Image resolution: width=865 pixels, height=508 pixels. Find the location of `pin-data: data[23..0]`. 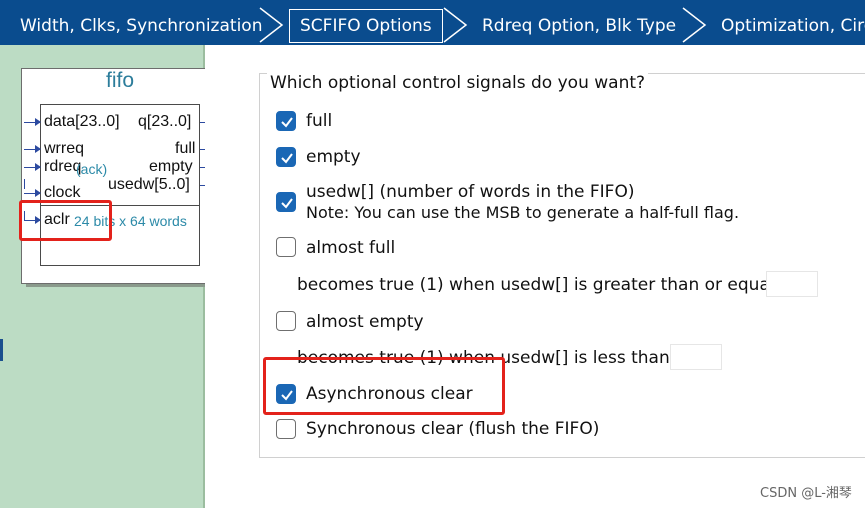

pin-data: data[23..0] is located at coordinates (82, 121).